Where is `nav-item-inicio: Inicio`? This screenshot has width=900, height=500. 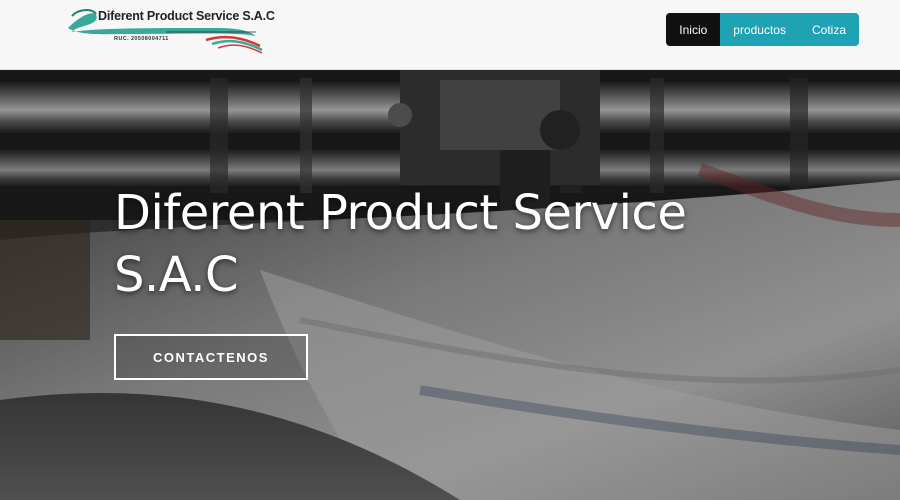 nav-item-inicio: Inicio is located at coordinates (693, 29).